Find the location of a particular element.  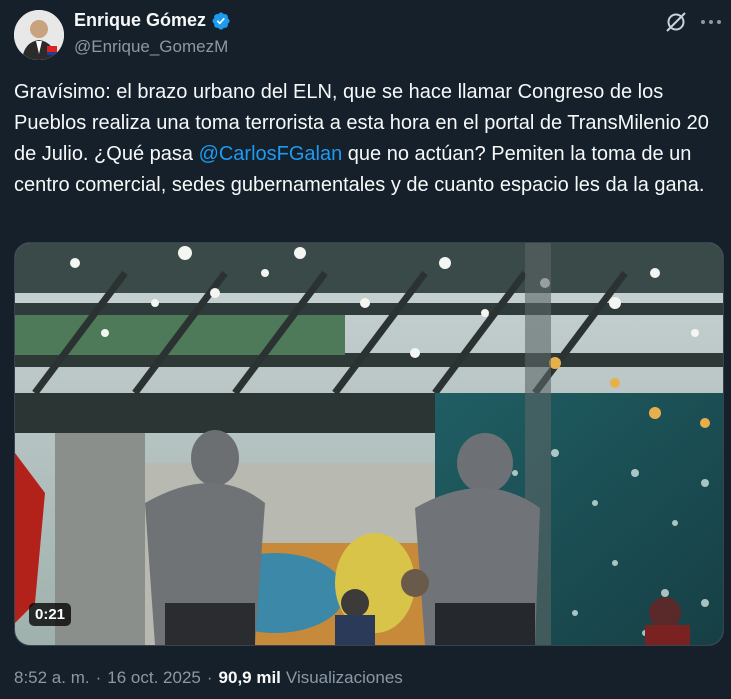

tweet-time: 8:52 a. m. is located at coordinates (52, 678).